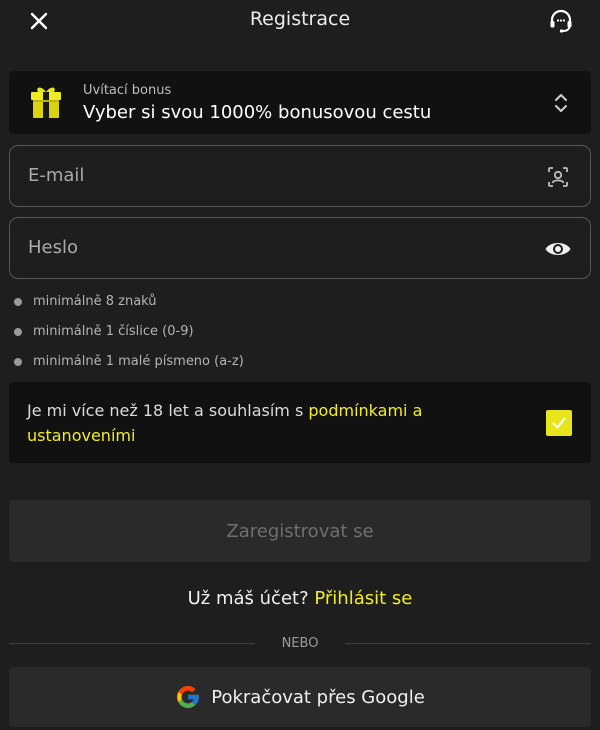 The width and height of the screenshot is (600, 730). Describe the element at coordinates (53, 247) in the screenshot. I see `password-placeholder: Heslo` at that location.